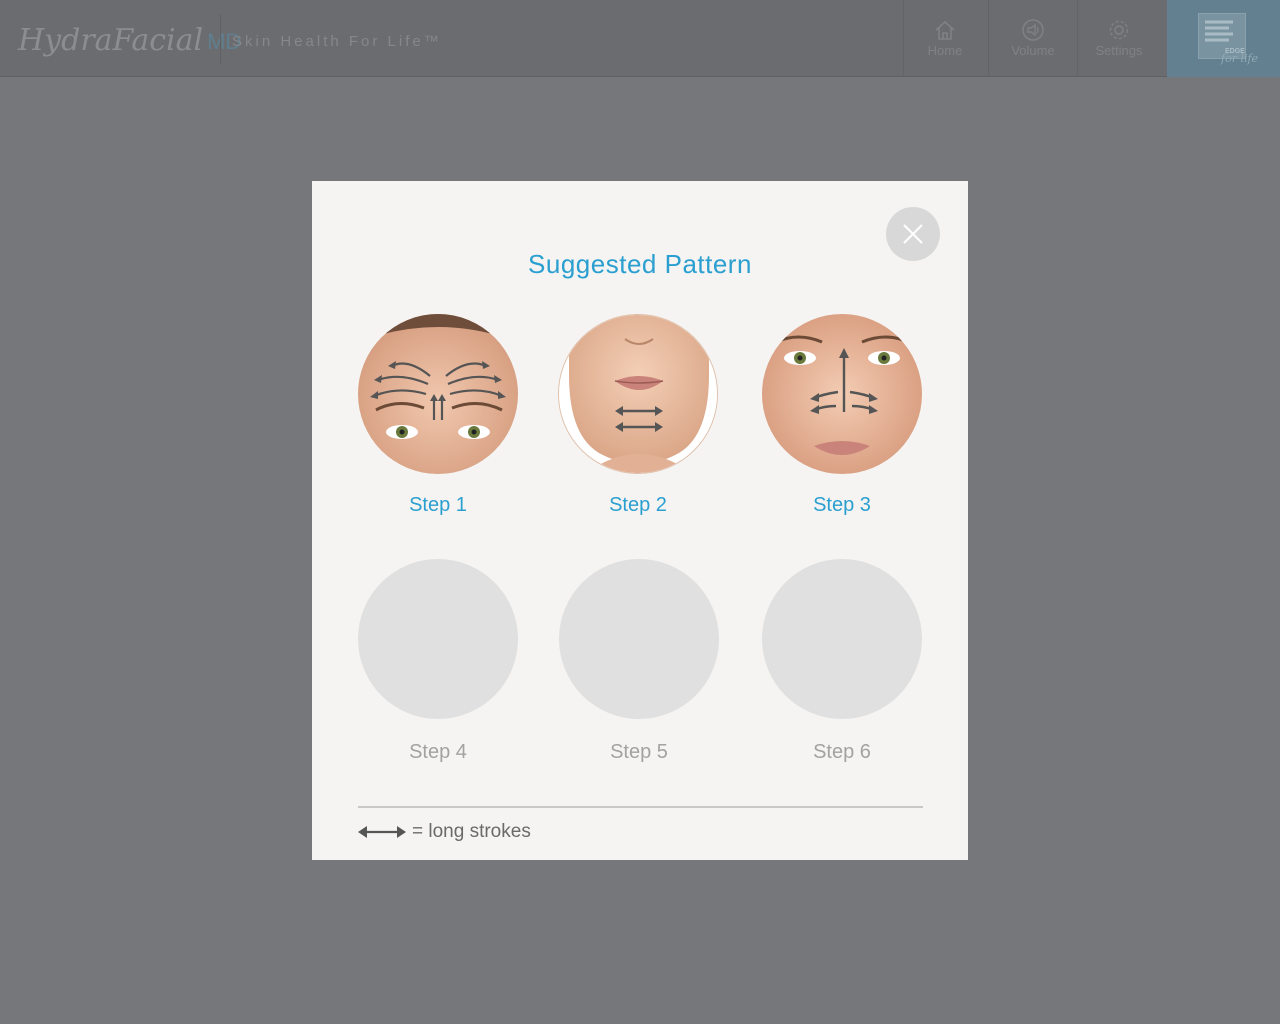 Image resolution: width=1280 pixels, height=1024 pixels. What do you see at coordinates (1119, 30) in the screenshot?
I see `gear-icon` at bounding box center [1119, 30].